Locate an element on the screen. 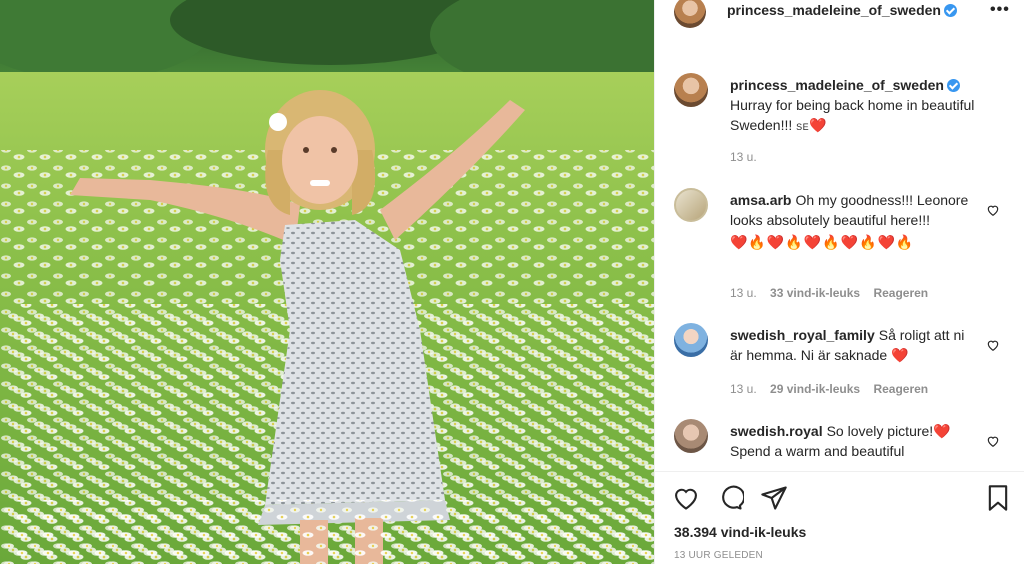  caption-time: 13 u. is located at coordinates (743, 157).